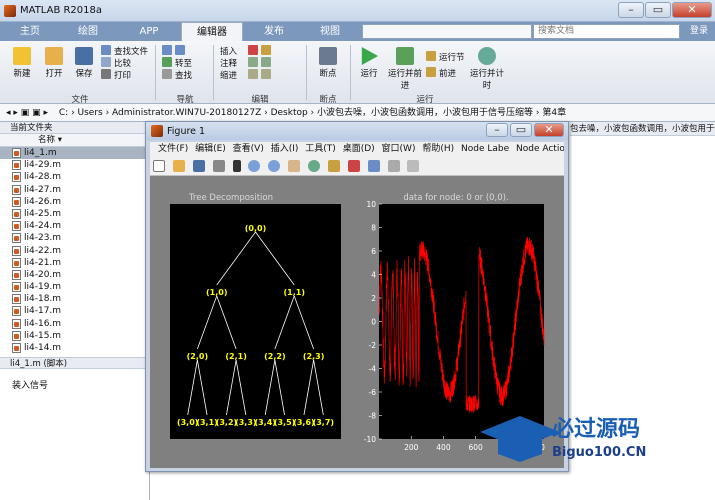  Describe the element at coordinates (247, 75) in the screenshot. I see `indent-button: 缩进` at that location.